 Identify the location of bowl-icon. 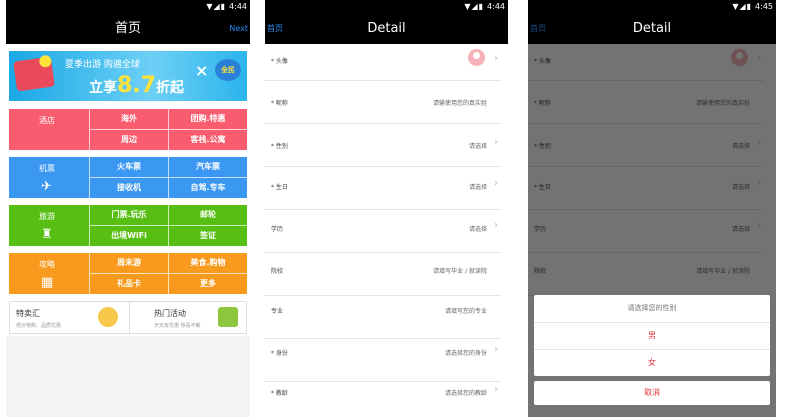
(108, 317).